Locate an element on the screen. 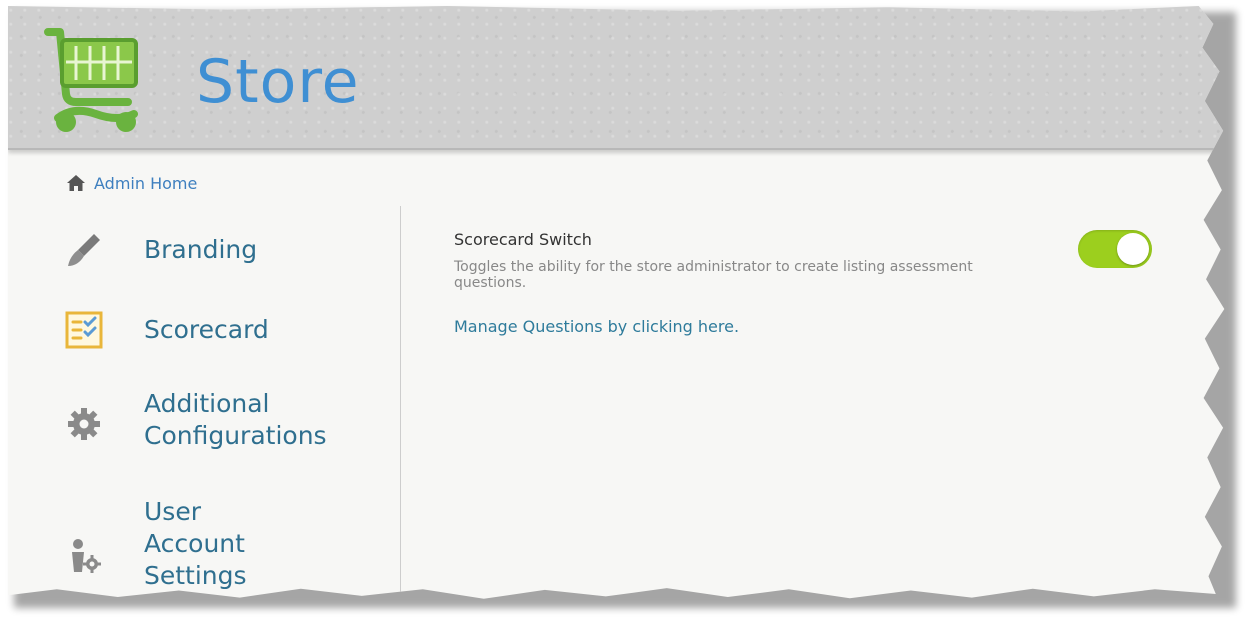 Image resolution: width=1249 pixels, height=618 pixels. sidebar-item-label: User Account Settings is located at coordinates (195, 543).